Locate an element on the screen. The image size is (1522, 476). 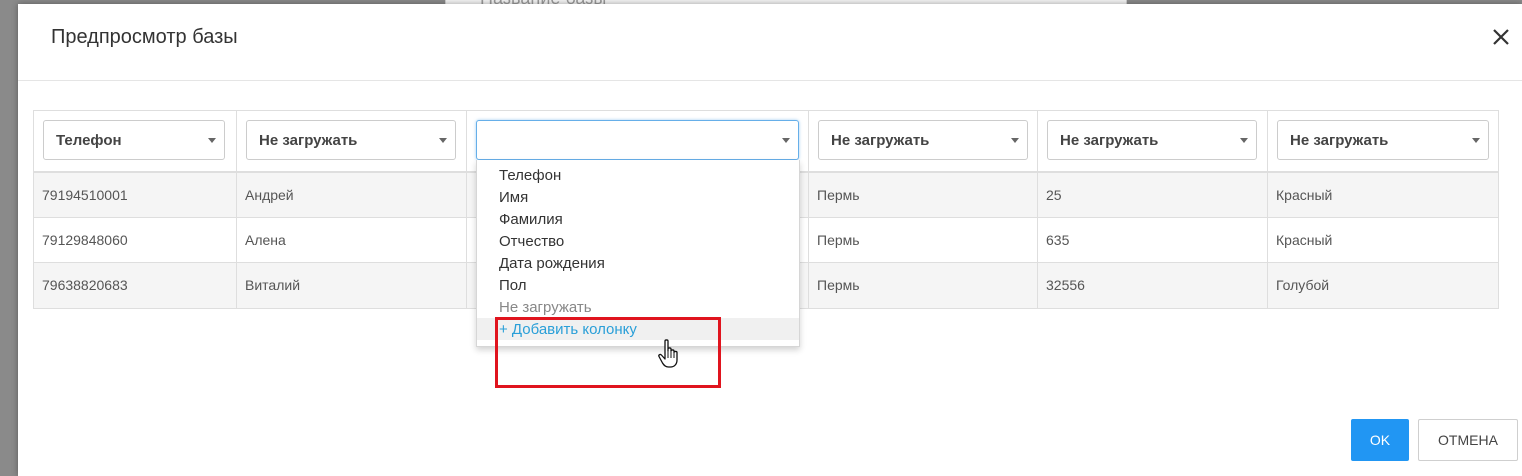
column-select-5: Не загружать is located at coordinates (1152, 140).